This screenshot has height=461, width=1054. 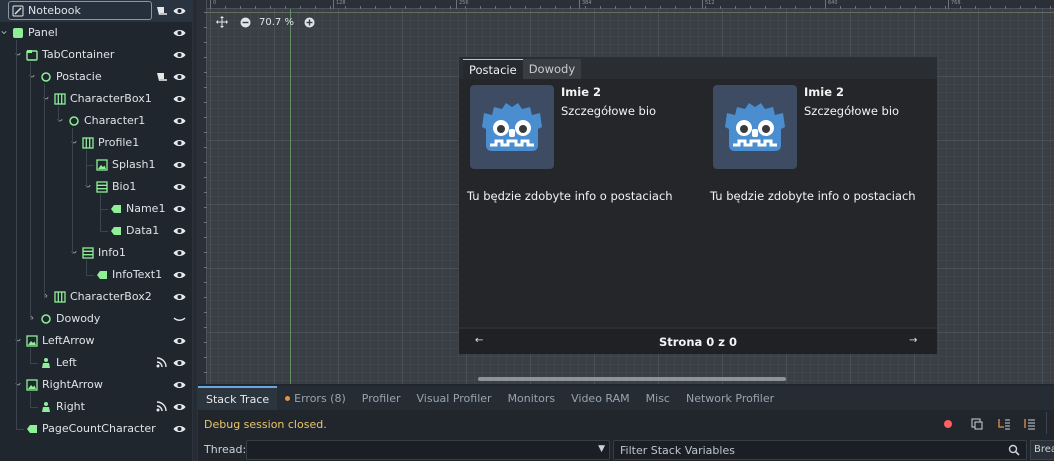 I want to click on tree-item-profile1: ⌄ Profile1, so click(x=96, y=143).